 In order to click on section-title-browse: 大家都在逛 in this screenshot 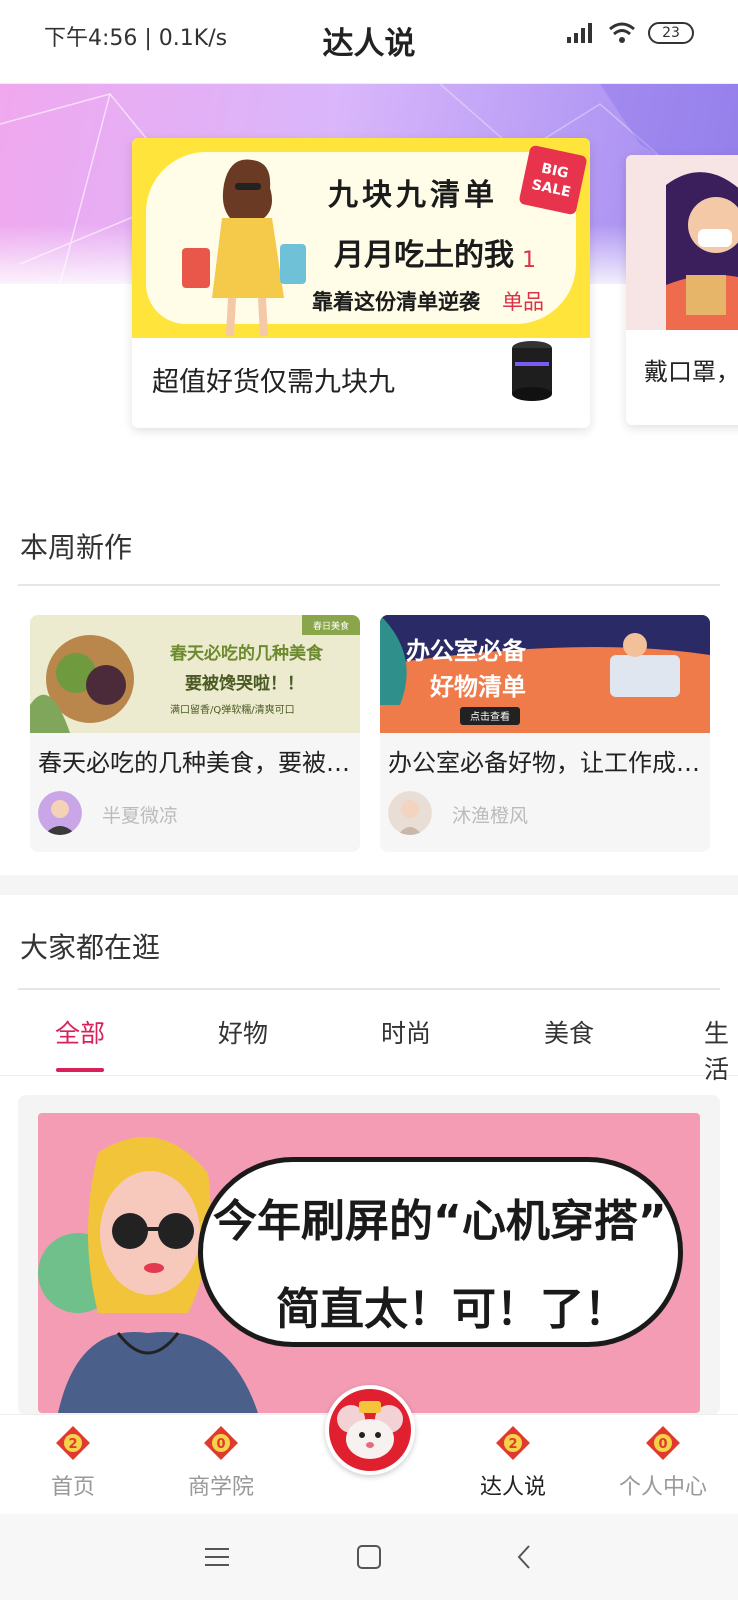, I will do `click(90, 947)`.